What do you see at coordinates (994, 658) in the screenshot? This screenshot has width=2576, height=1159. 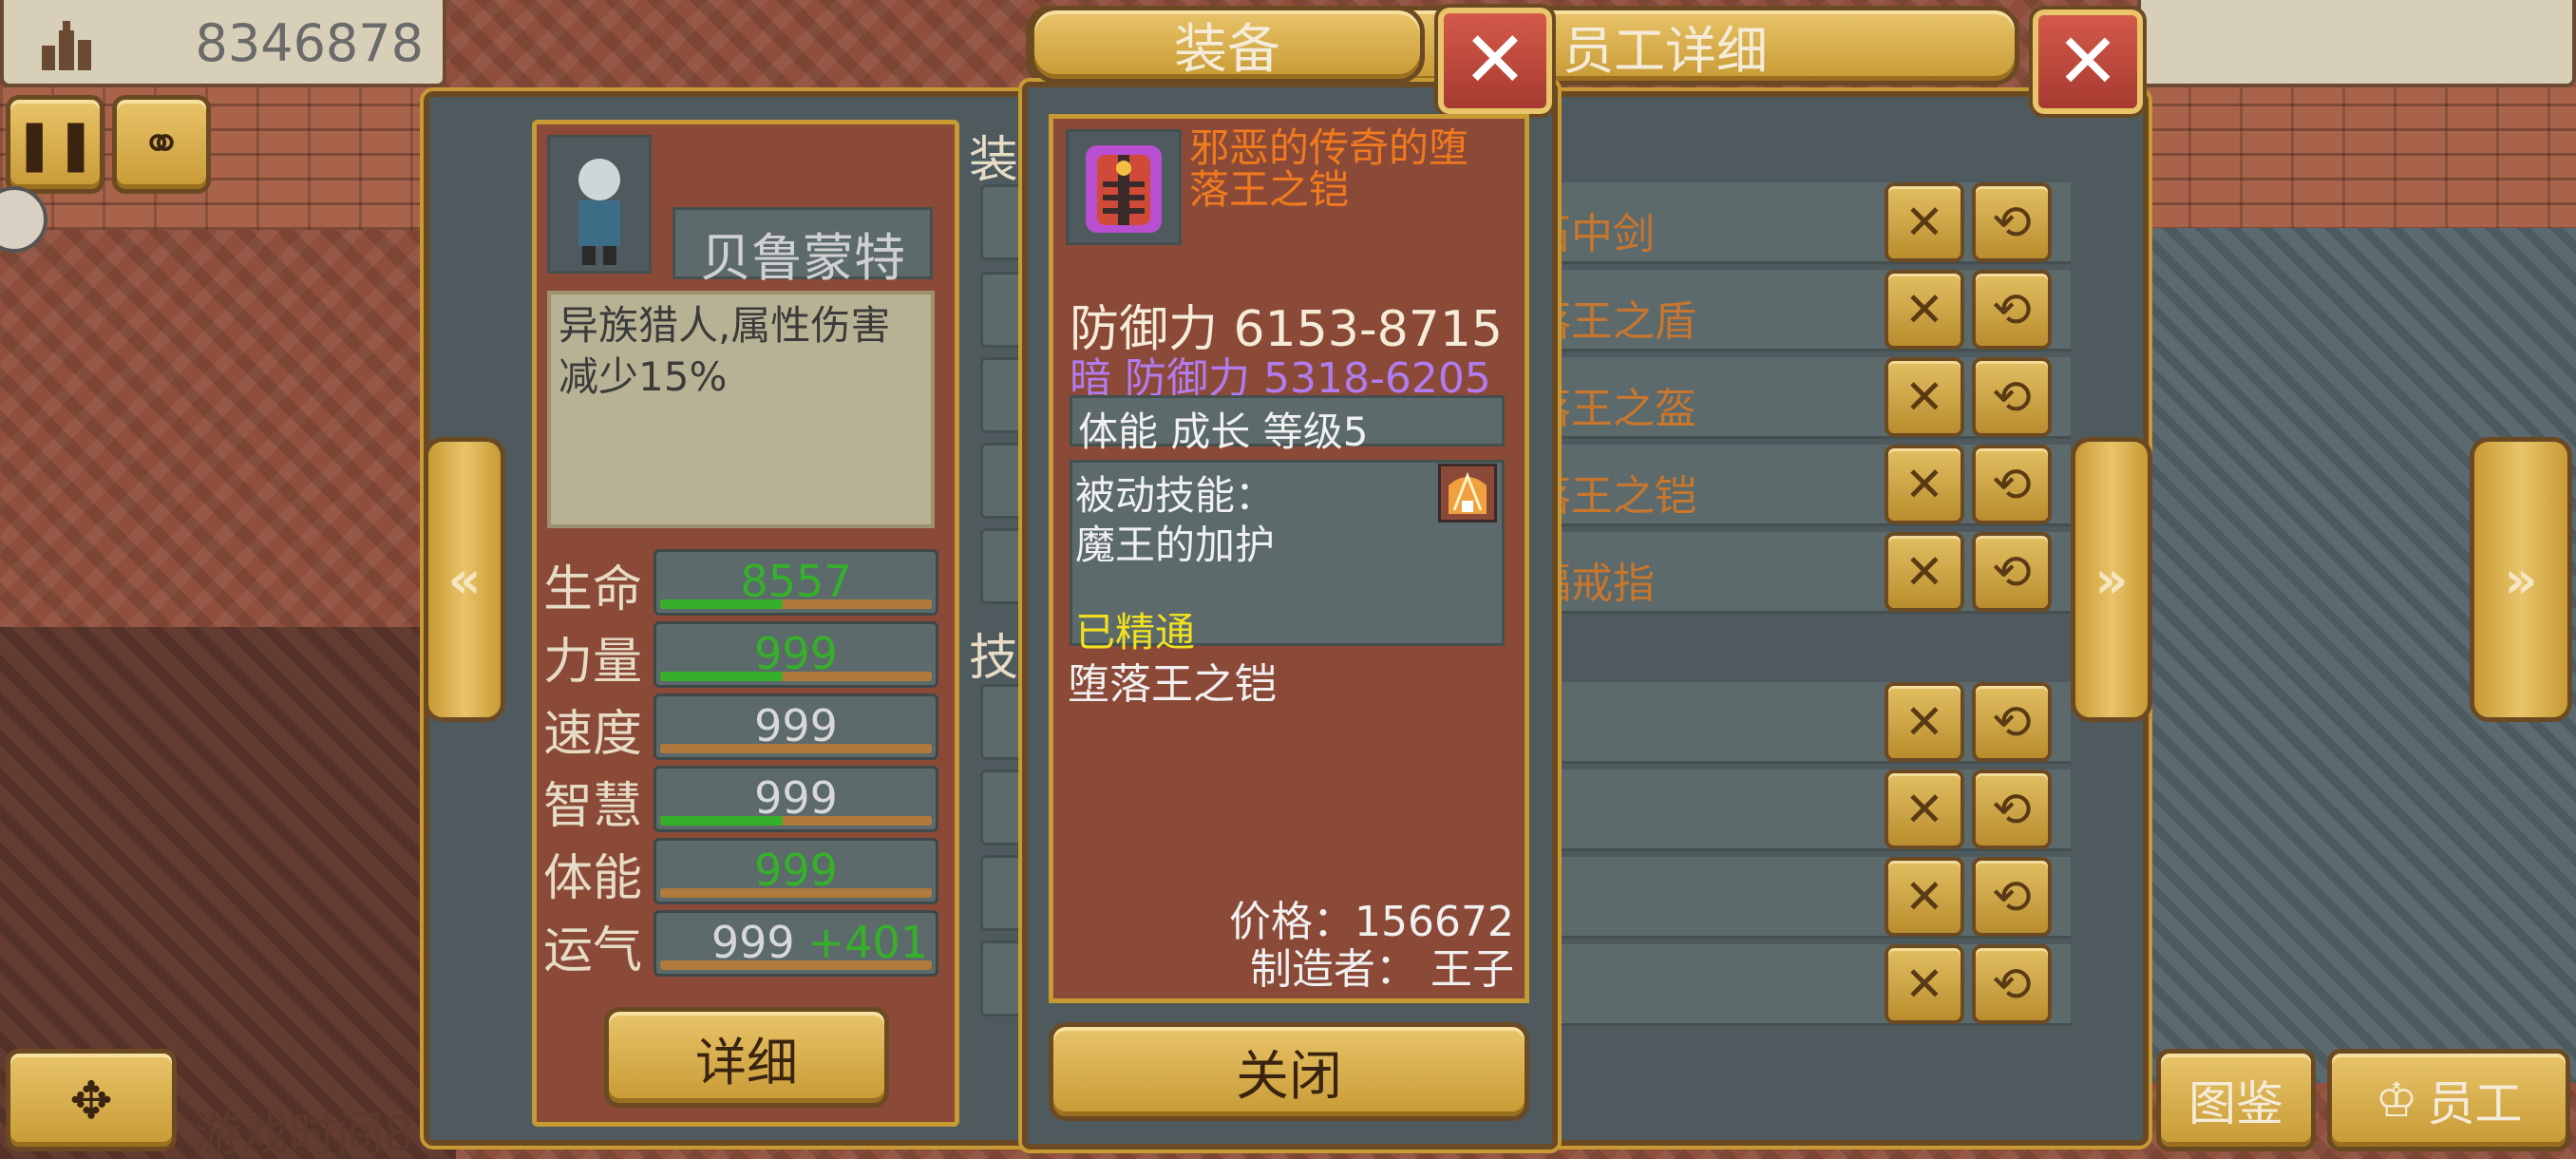 I see `skill-section-label: 技` at bounding box center [994, 658].